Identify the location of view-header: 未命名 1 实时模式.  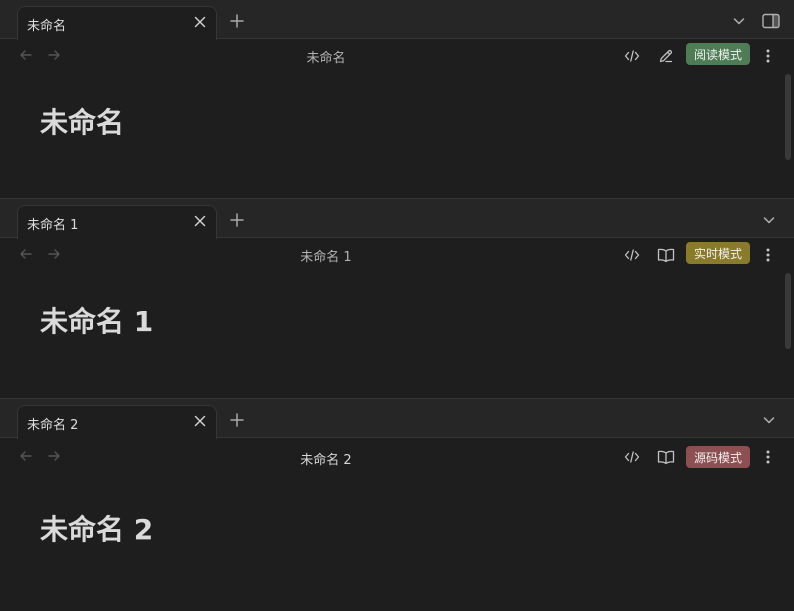
(397, 254).